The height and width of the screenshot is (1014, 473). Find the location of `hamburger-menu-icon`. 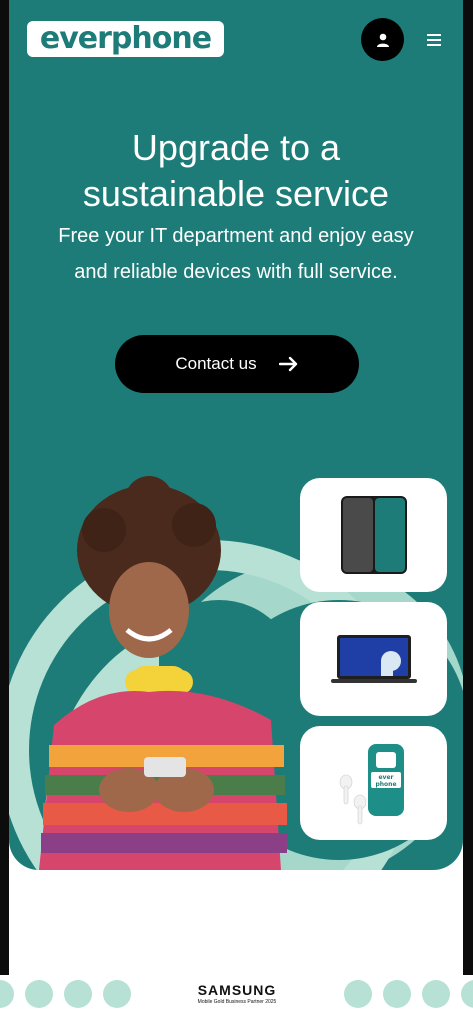

hamburger-menu-icon is located at coordinates (434, 40).